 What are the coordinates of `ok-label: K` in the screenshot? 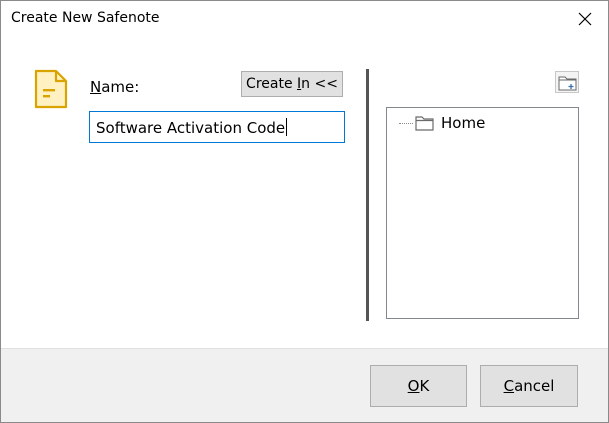 It's located at (424, 386).